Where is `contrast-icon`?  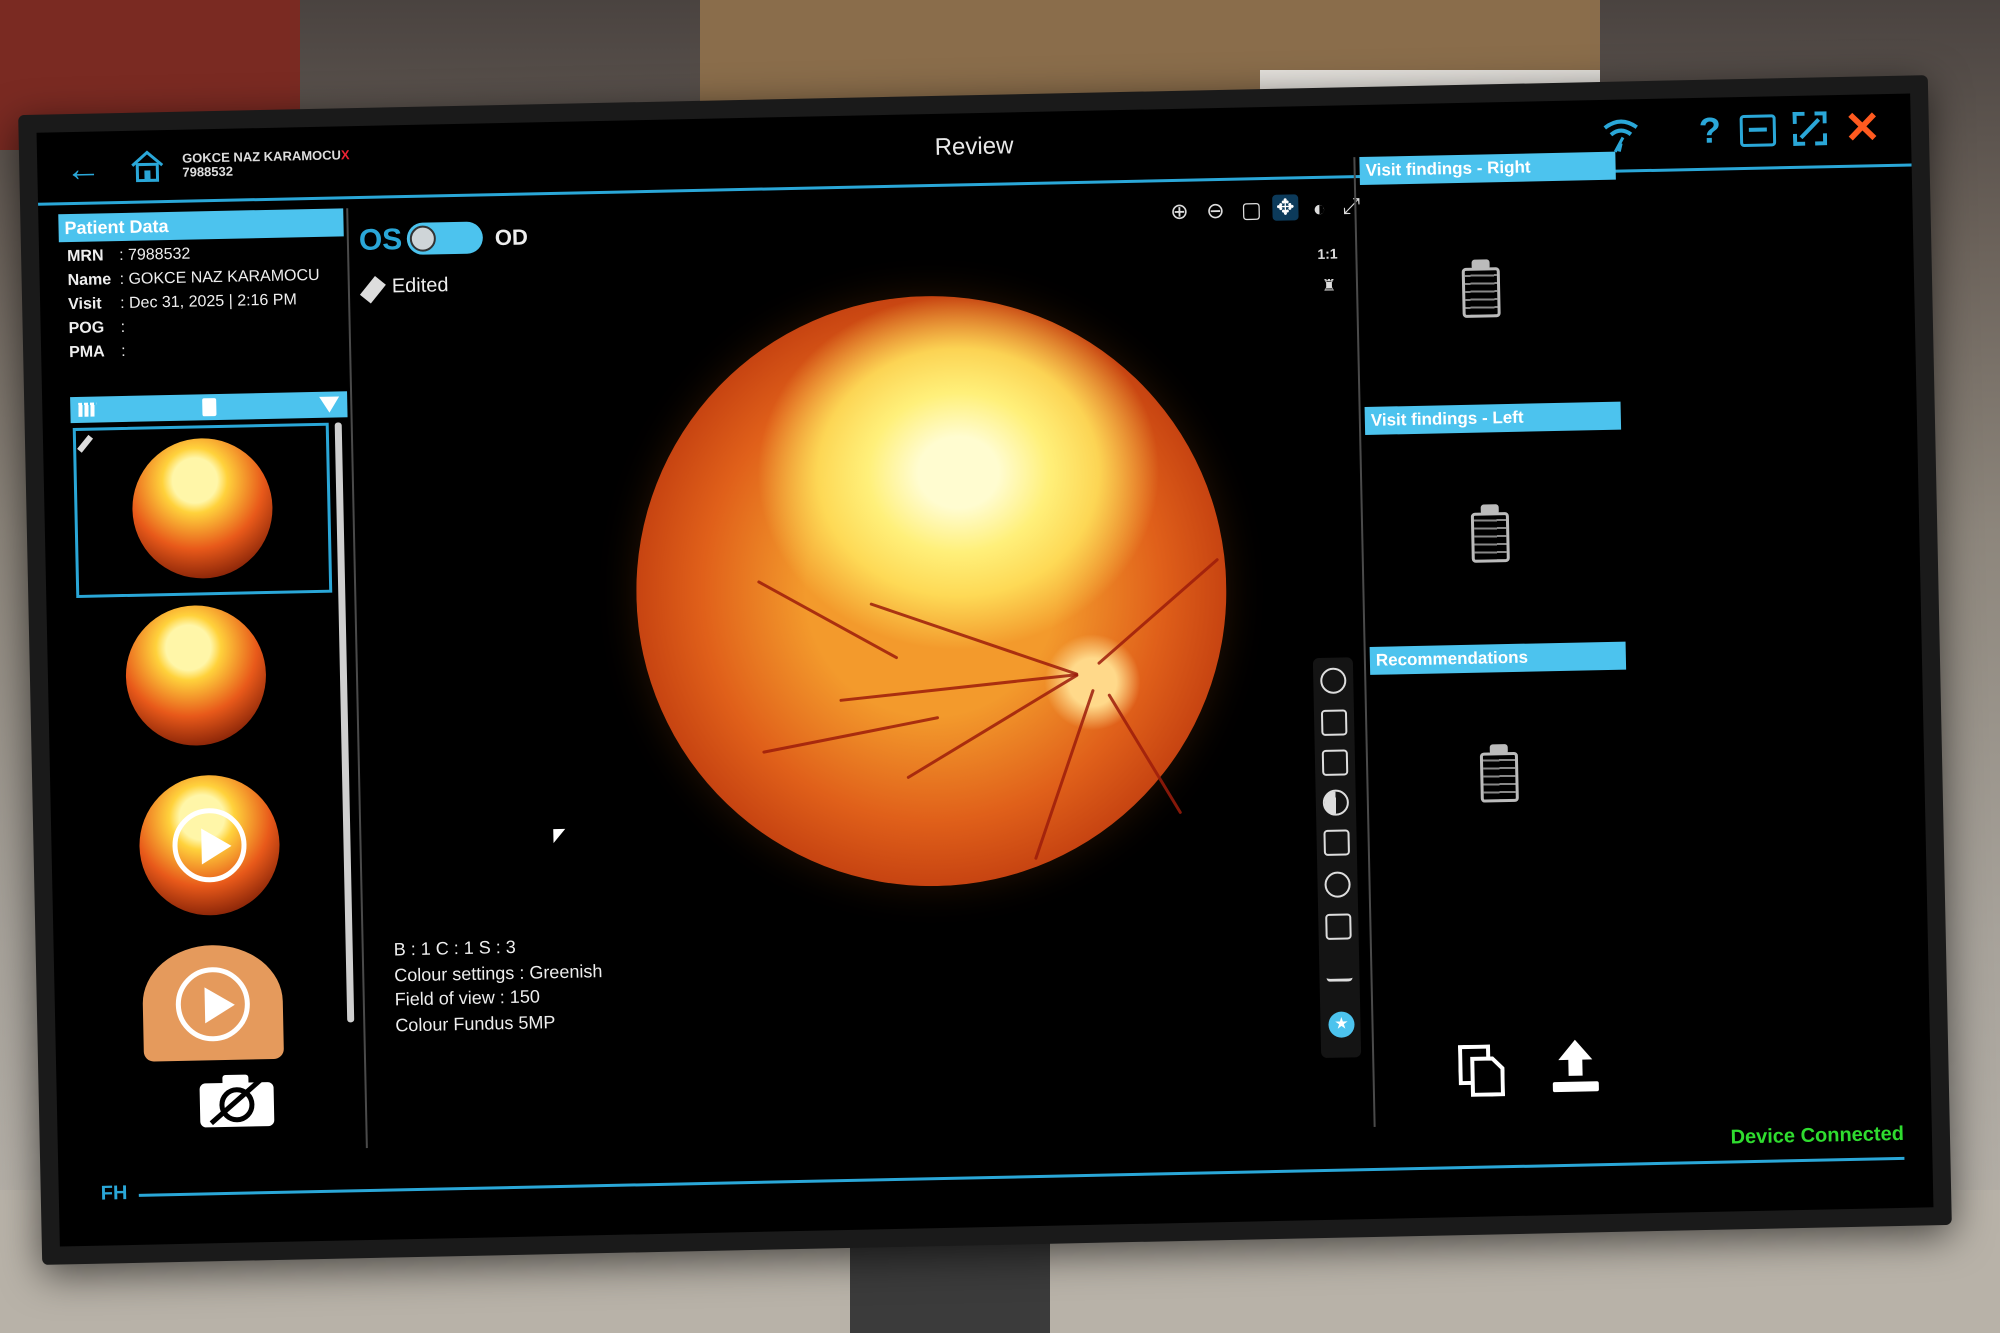 contrast-icon is located at coordinates (1336, 802).